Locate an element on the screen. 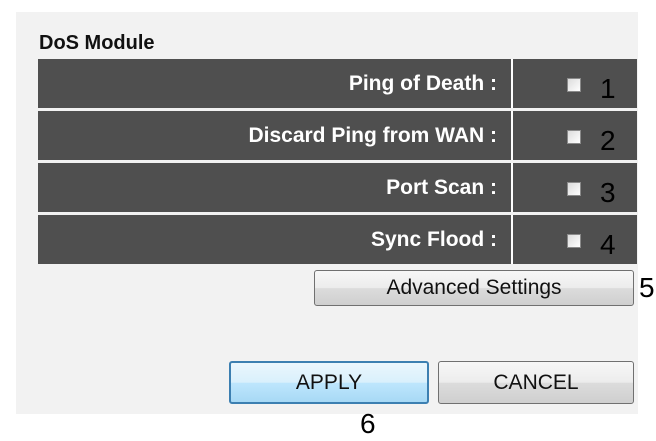  dos-row-port-scan: Port Scan : is located at coordinates (337, 187).